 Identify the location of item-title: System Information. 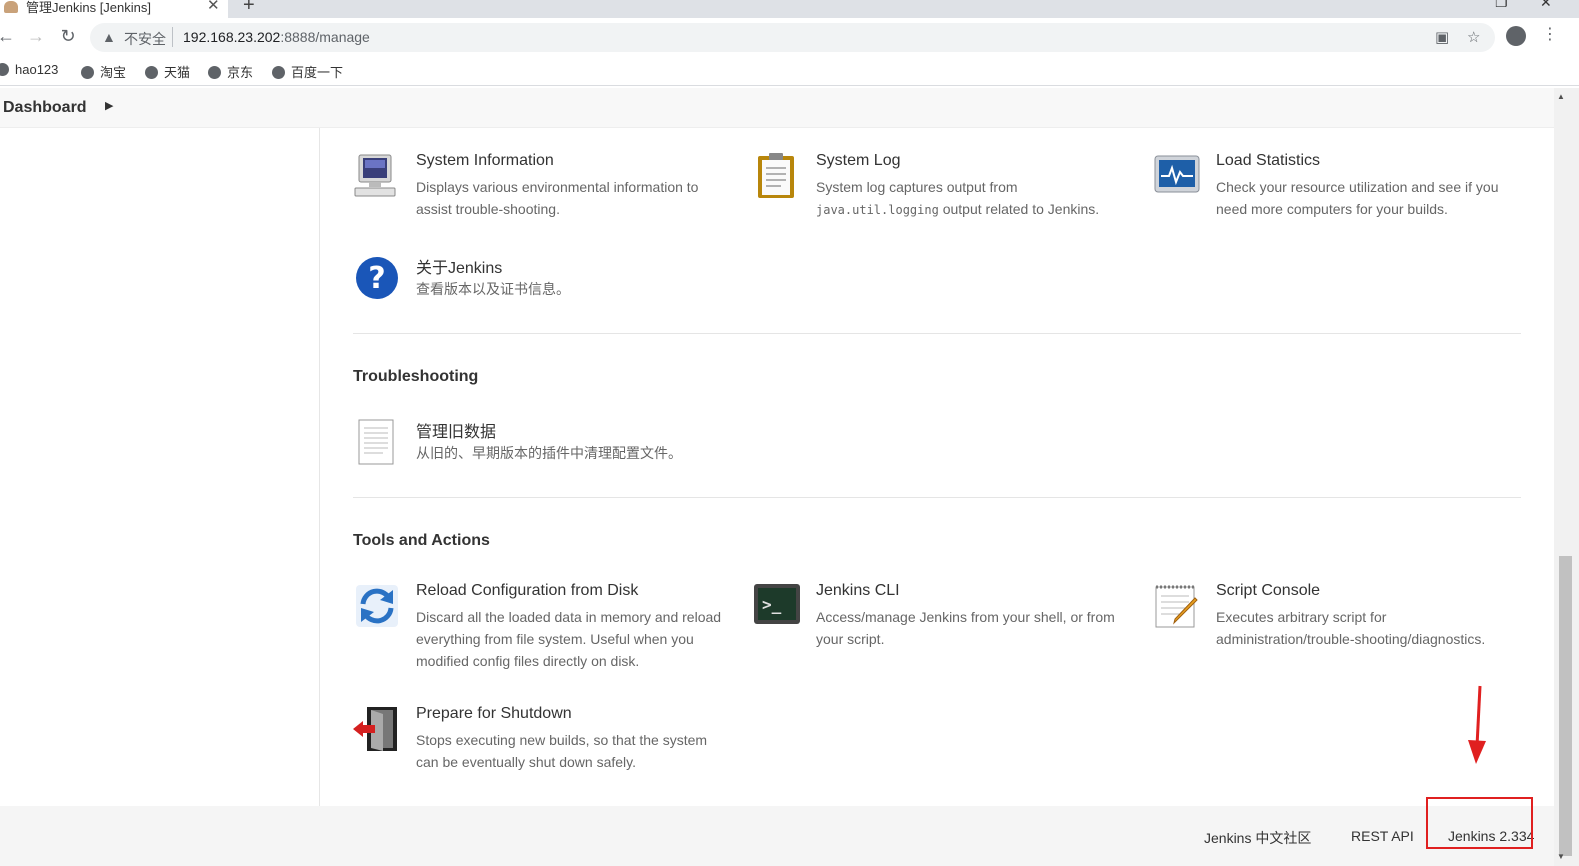
(485, 161).